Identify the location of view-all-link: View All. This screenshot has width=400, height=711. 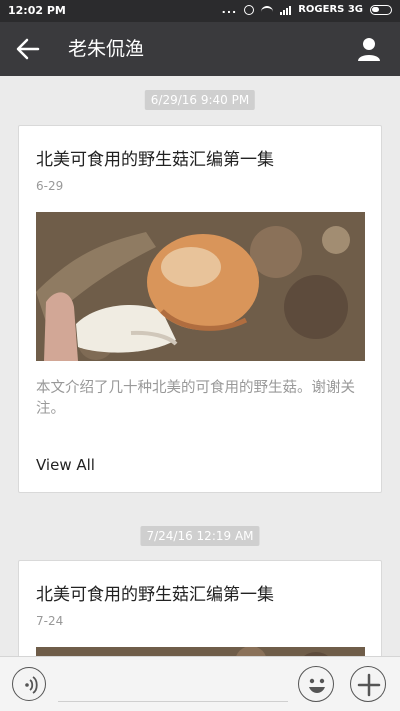
(65, 465).